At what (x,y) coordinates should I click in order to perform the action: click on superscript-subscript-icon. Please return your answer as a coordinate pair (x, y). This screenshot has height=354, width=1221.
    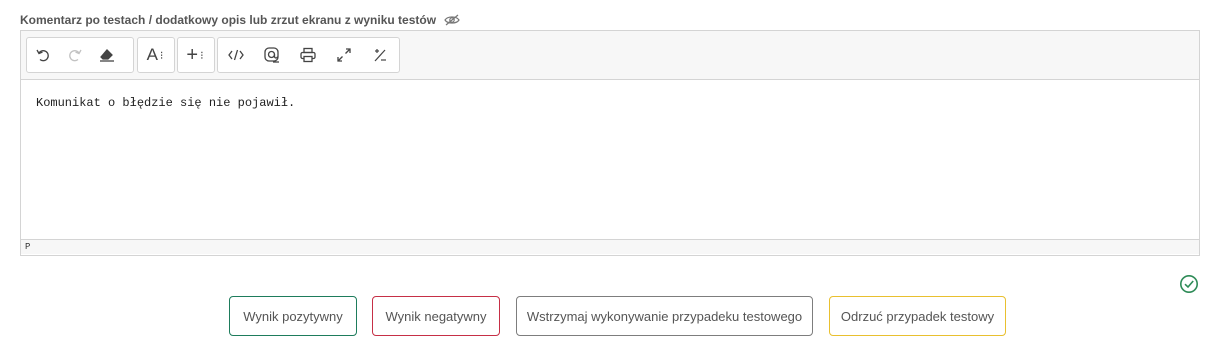
    Looking at the image, I should click on (380, 55).